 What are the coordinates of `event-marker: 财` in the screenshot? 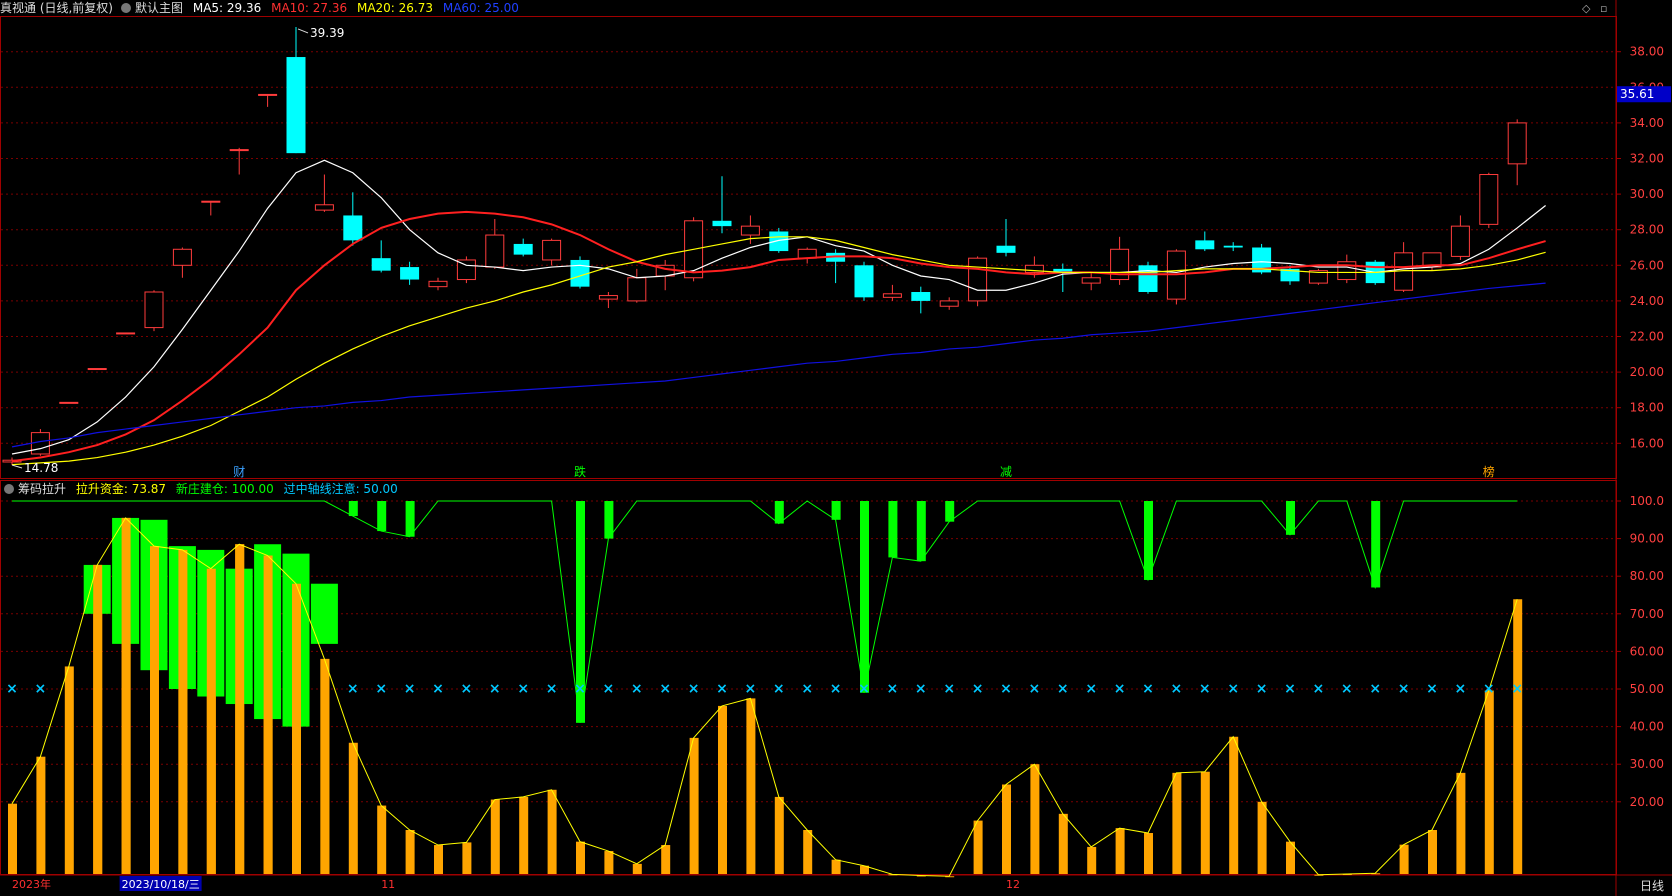 It's located at (239, 472).